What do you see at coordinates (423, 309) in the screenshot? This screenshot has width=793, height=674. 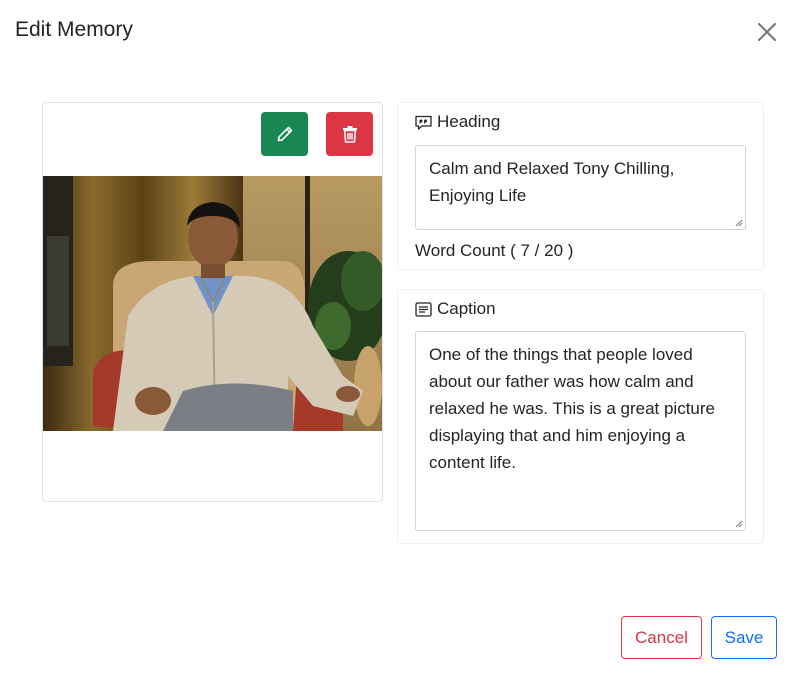 I see `text-lines-icon` at bounding box center [423, 309].